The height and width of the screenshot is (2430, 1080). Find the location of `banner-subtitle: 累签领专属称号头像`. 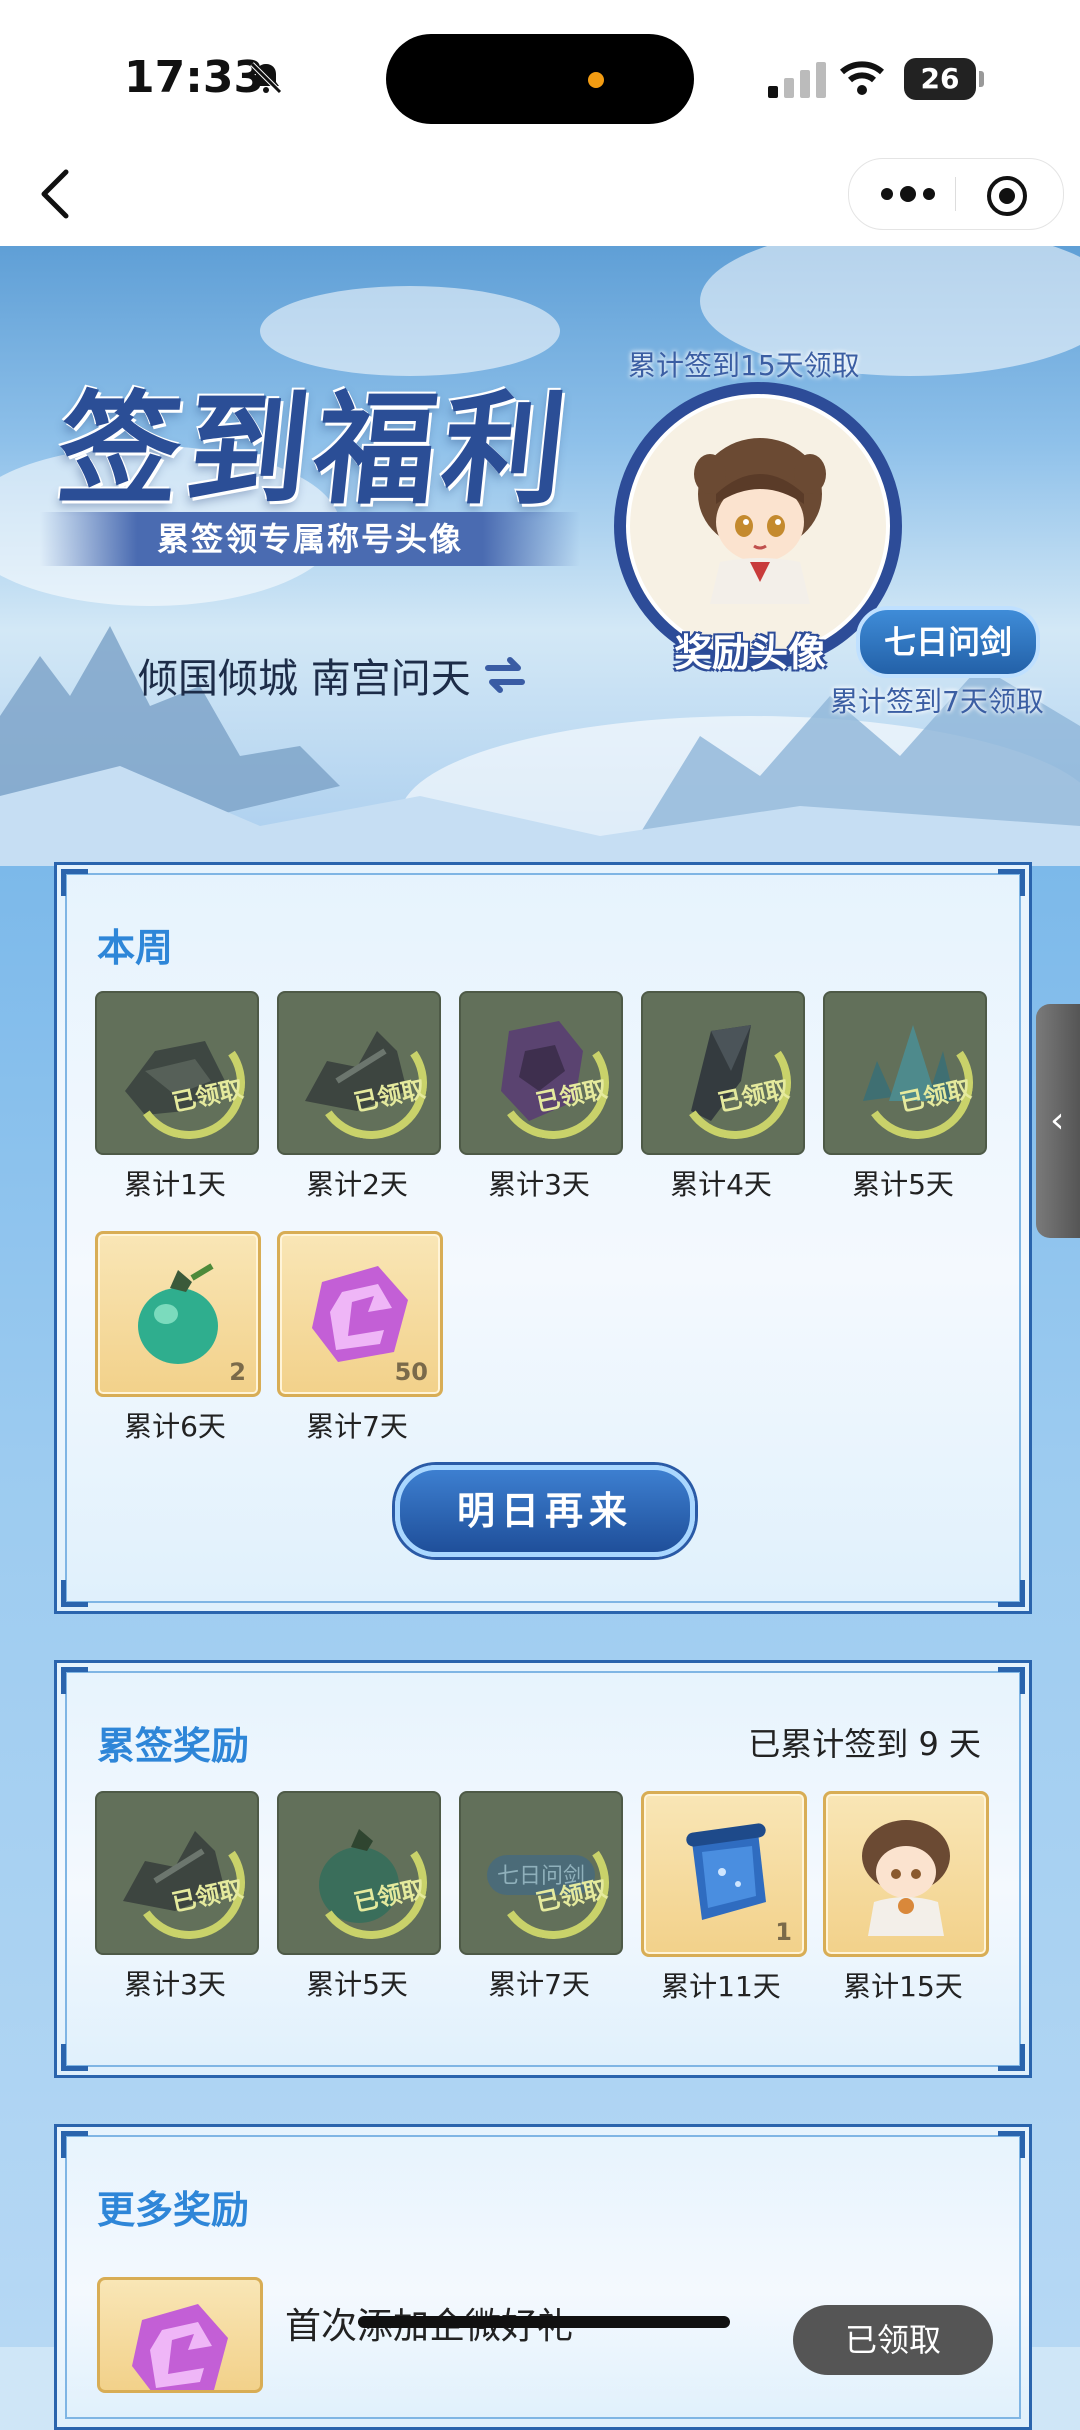

banner-subtitle: 累签领专属称号头像 is located at coordinates (310, 539).